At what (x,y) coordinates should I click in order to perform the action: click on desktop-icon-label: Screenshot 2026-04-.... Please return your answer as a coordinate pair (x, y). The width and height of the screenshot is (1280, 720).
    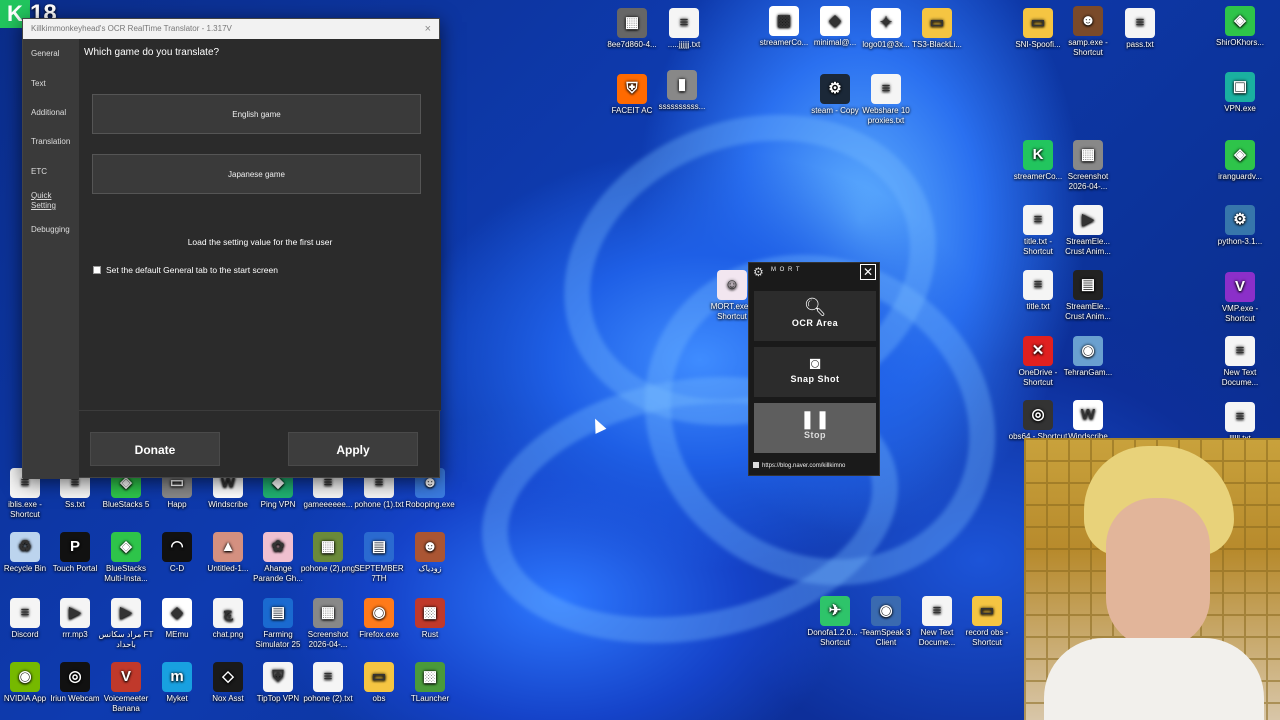
    Looking at the image, I should click on (328, 639).